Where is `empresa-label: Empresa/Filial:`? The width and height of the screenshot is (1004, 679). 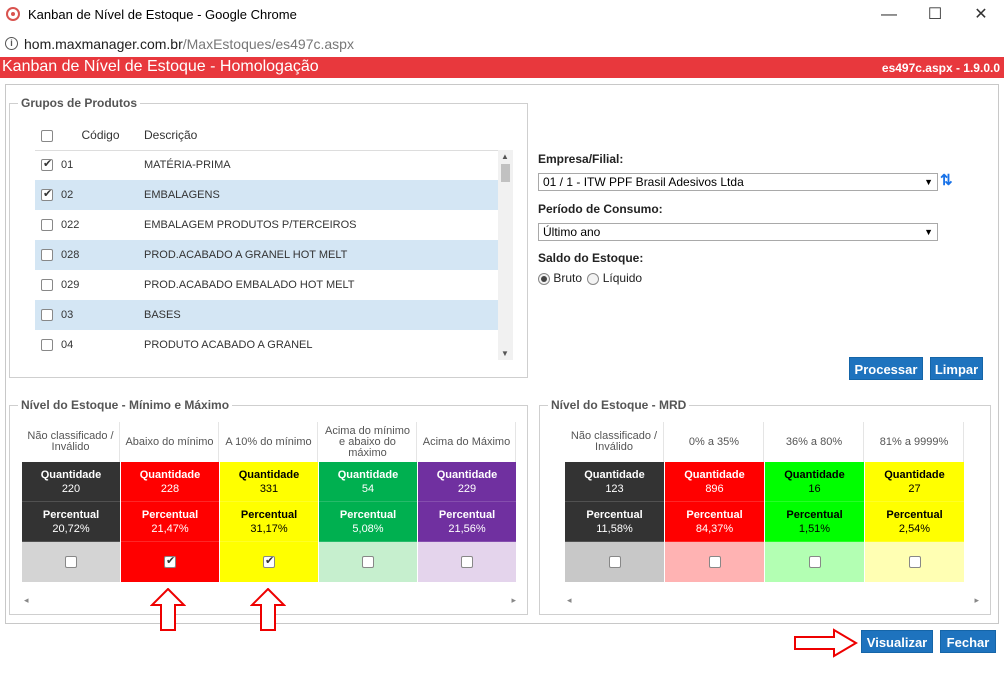
empresa-label: Empresa/Filial: is located at coordinates (581, 159).